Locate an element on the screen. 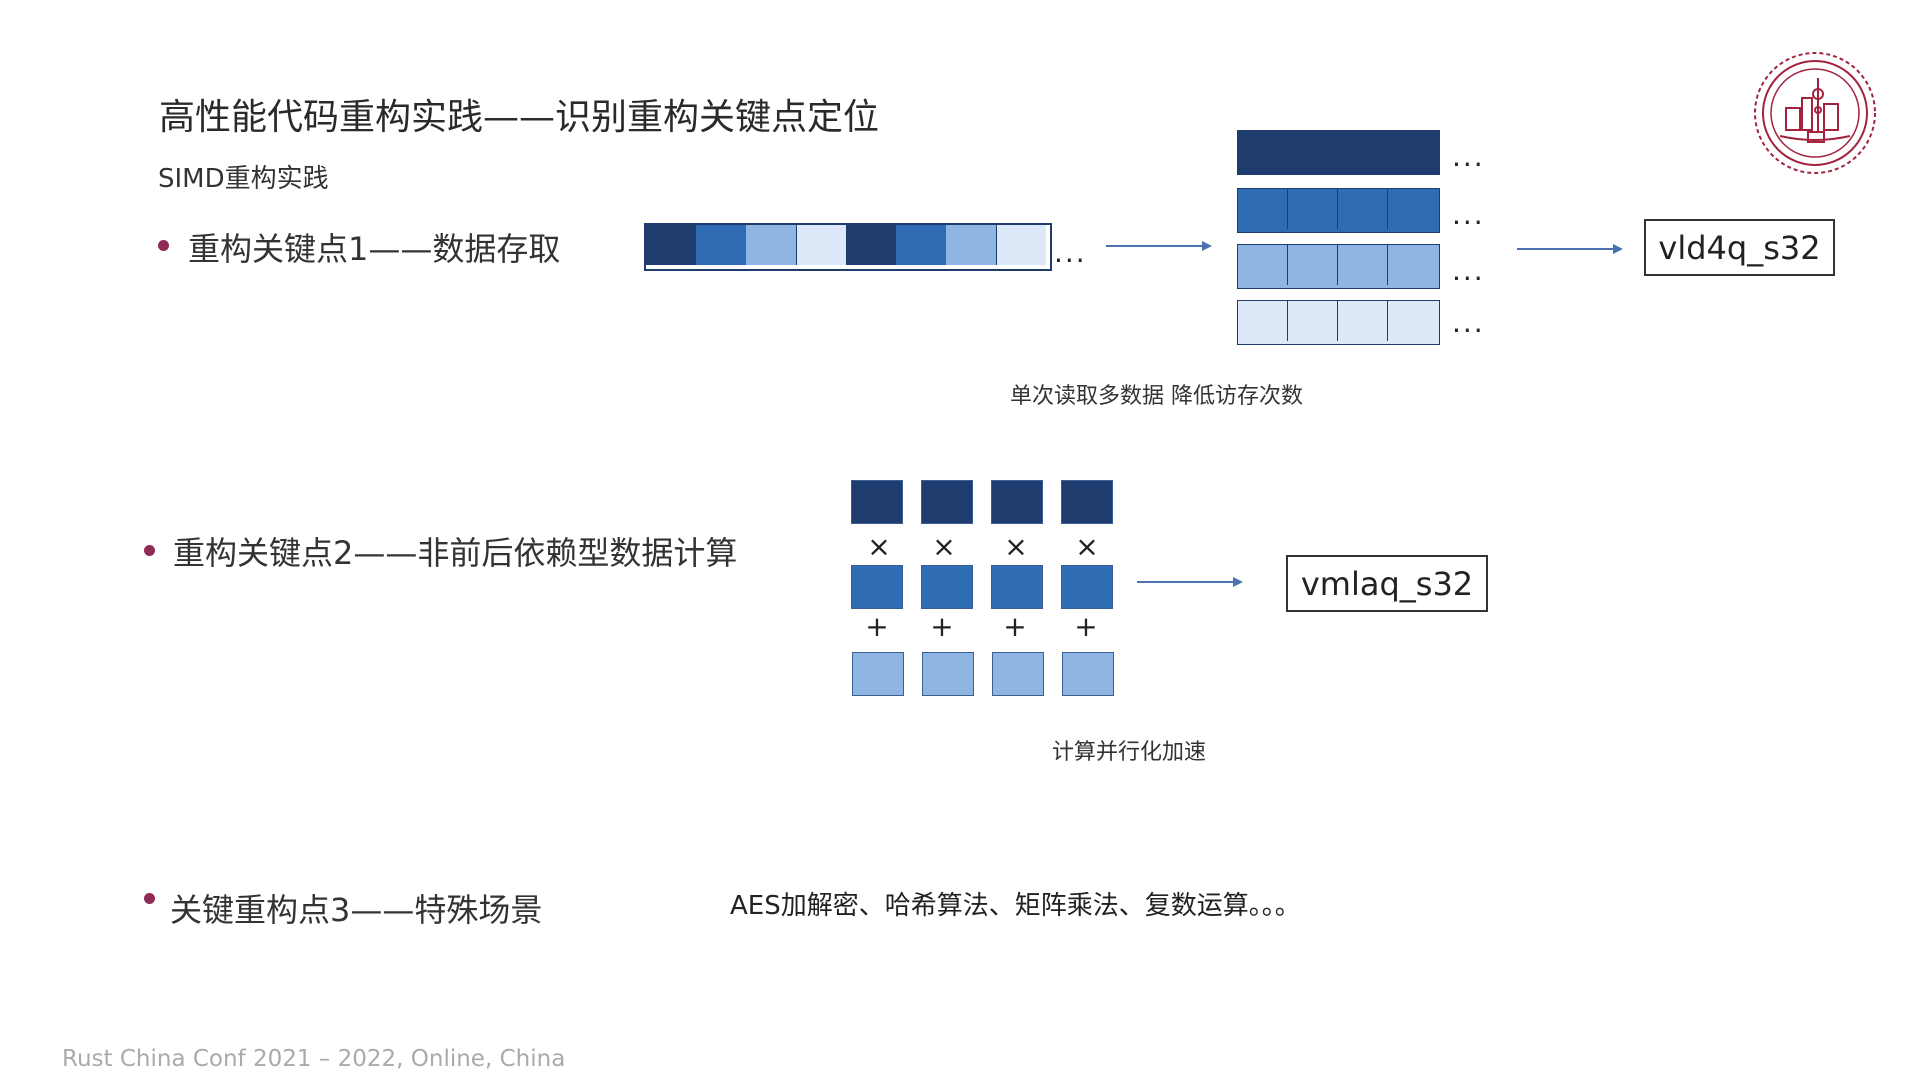  point3-examples: AES加解密、哈希算法、矩阵乘法、复数运算。。。 is located at coordinates (1015, 906).